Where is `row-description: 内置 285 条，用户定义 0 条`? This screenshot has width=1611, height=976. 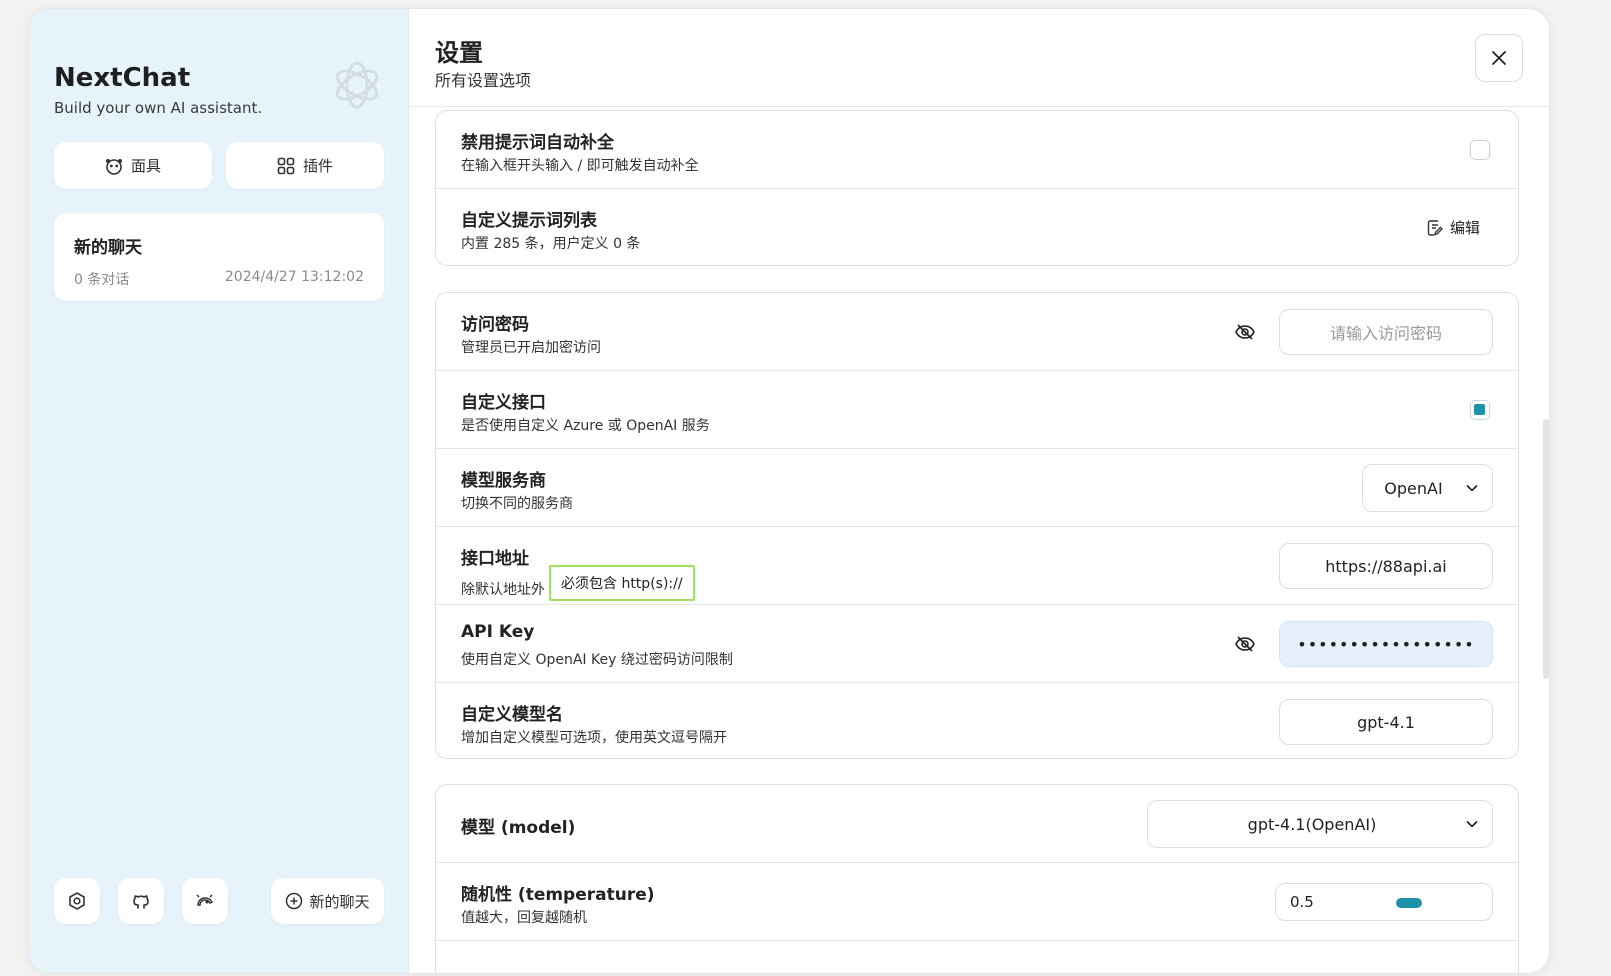
row-description: 内置 285 条，用户定义 0 条 is located at coordinates (551, 244).